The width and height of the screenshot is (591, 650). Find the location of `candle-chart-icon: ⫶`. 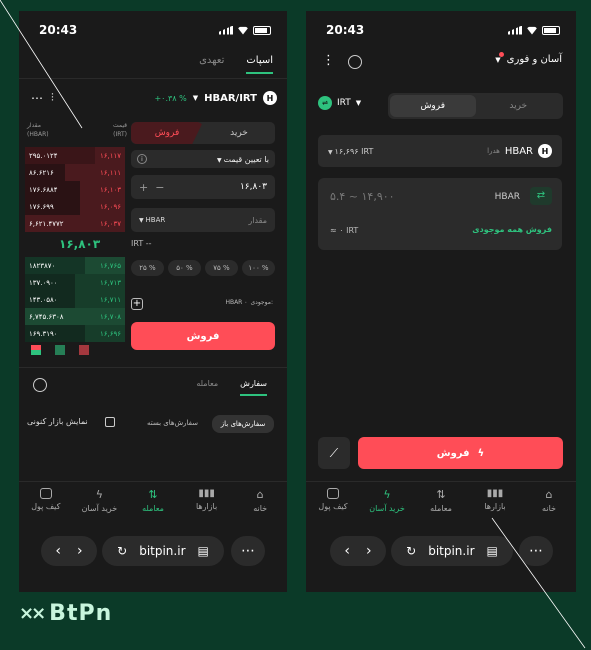

candle-chart-icon: ⫶ is located at coordinates (52, 98).